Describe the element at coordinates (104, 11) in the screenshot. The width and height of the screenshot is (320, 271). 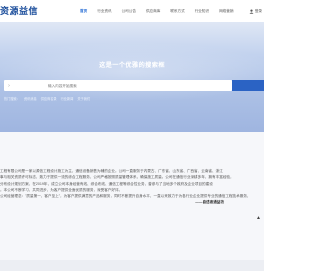
I see `nav-item-industry-news: 行业资讯` at that location.